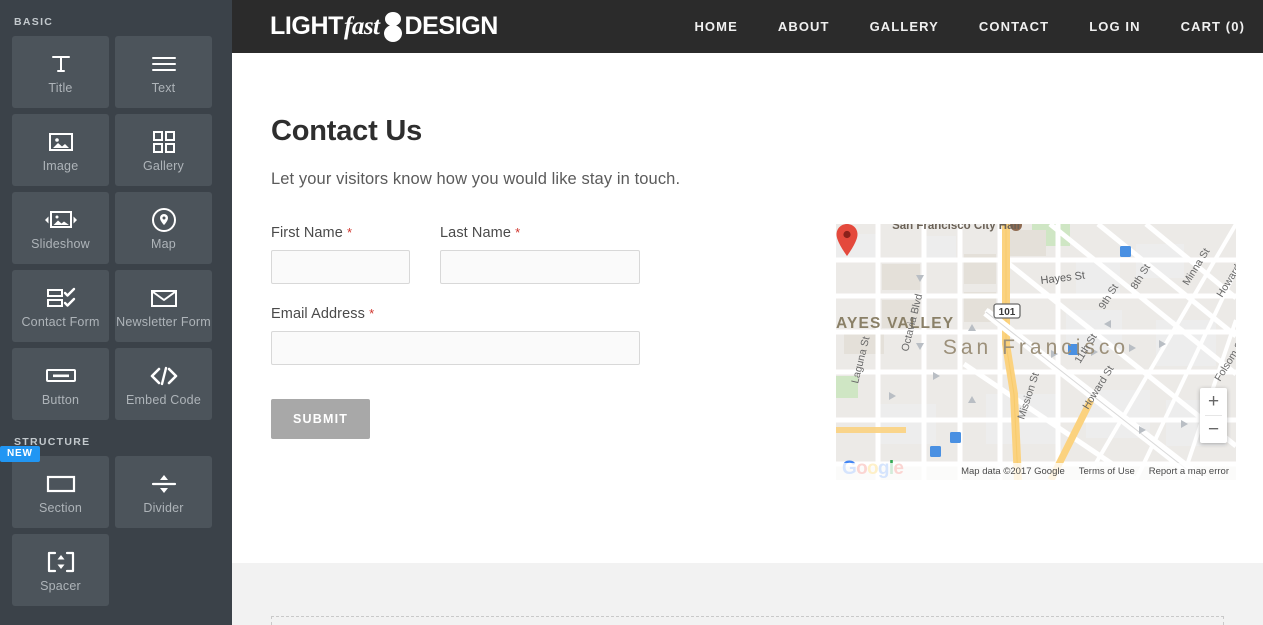 This screenshot has width=1263, height=625. I want to click on sidebar-tile-button: Button, so click(60, 384).